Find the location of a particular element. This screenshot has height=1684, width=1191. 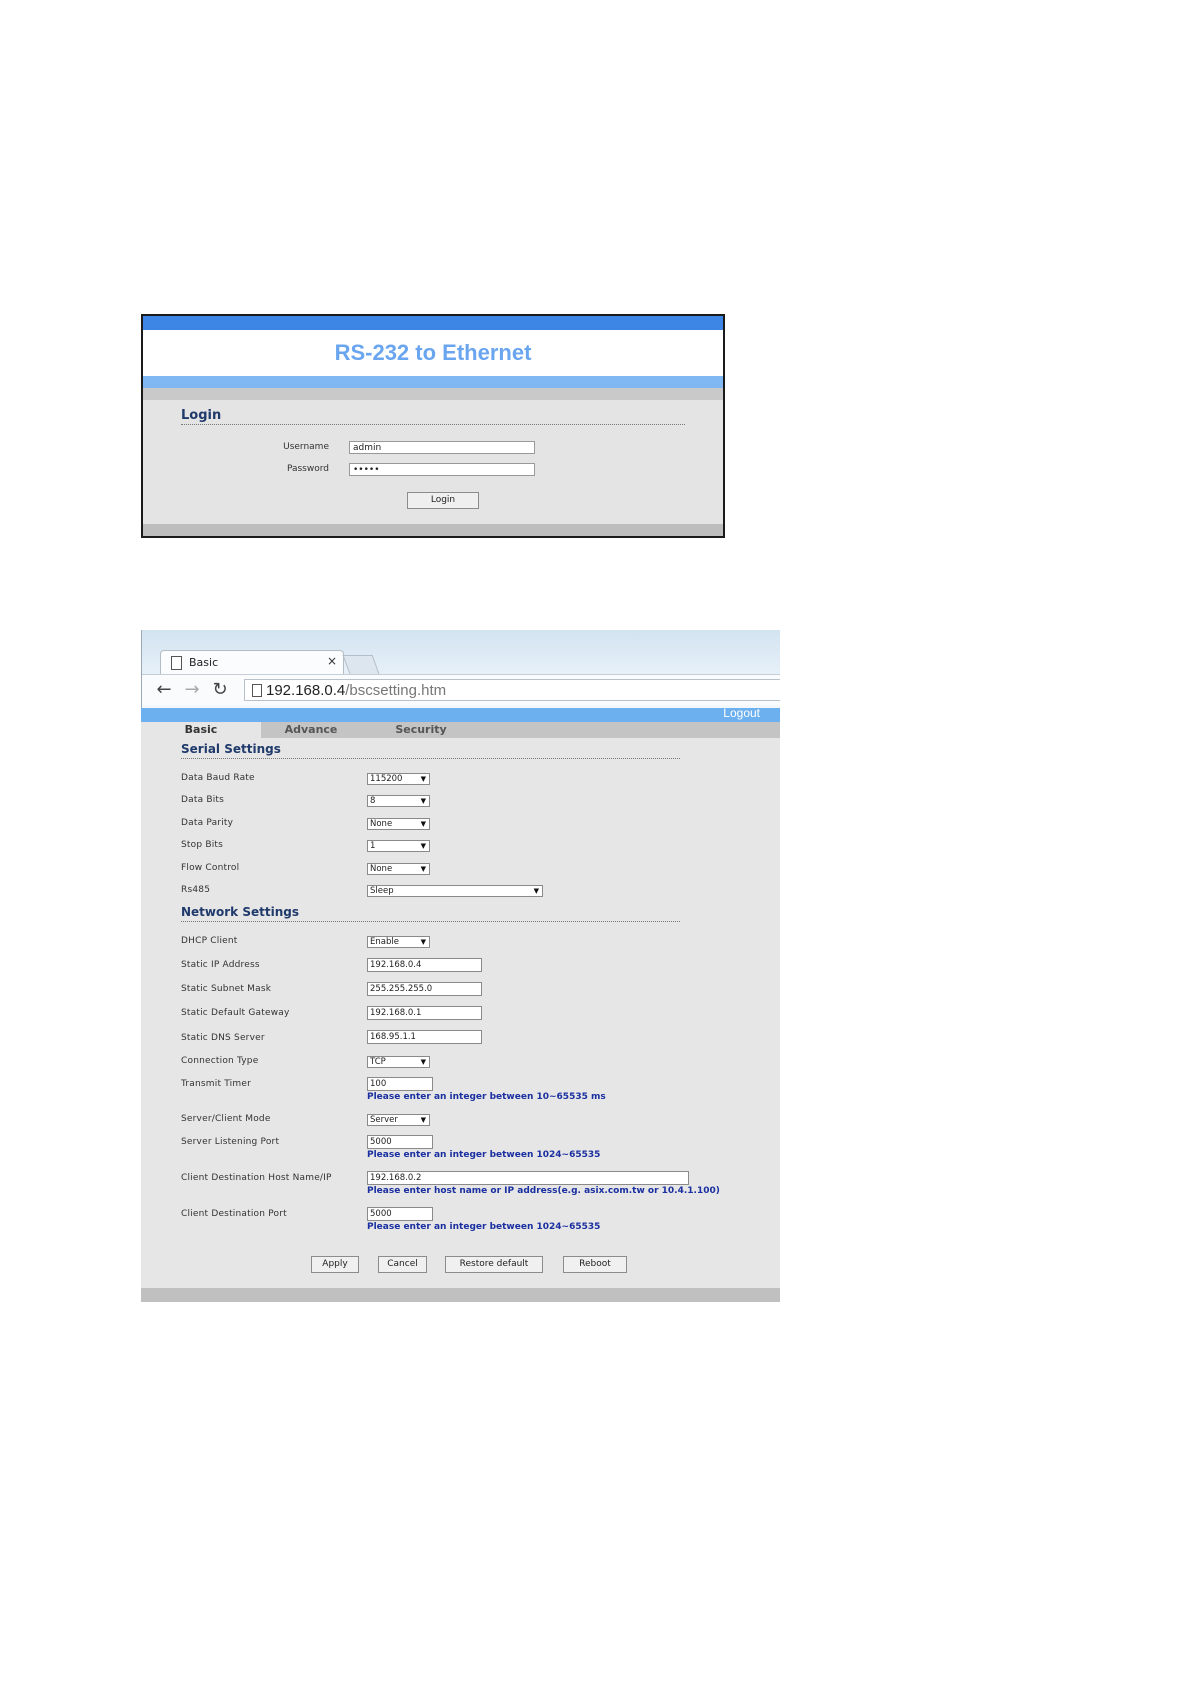

restore-default-button: Restore default is located at coordinates (494, 1264).